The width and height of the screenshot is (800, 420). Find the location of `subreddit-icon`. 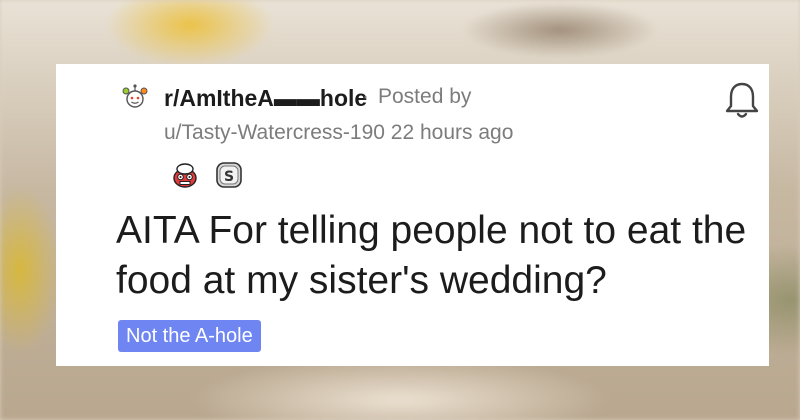

subreddit-icon is located at coordinates (135, 97).